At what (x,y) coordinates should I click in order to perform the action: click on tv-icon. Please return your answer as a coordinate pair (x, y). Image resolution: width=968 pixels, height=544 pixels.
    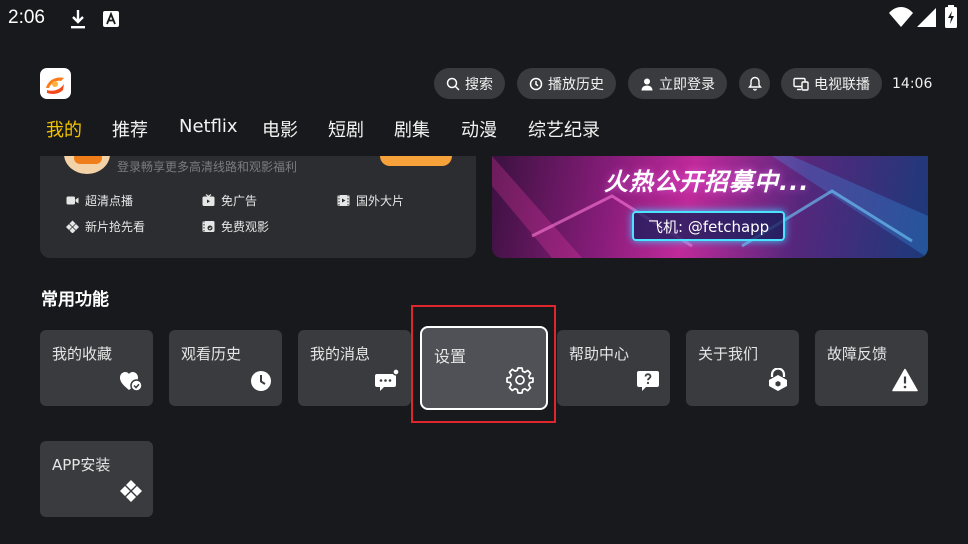
    Looking at the image, I should click on (208, 200).